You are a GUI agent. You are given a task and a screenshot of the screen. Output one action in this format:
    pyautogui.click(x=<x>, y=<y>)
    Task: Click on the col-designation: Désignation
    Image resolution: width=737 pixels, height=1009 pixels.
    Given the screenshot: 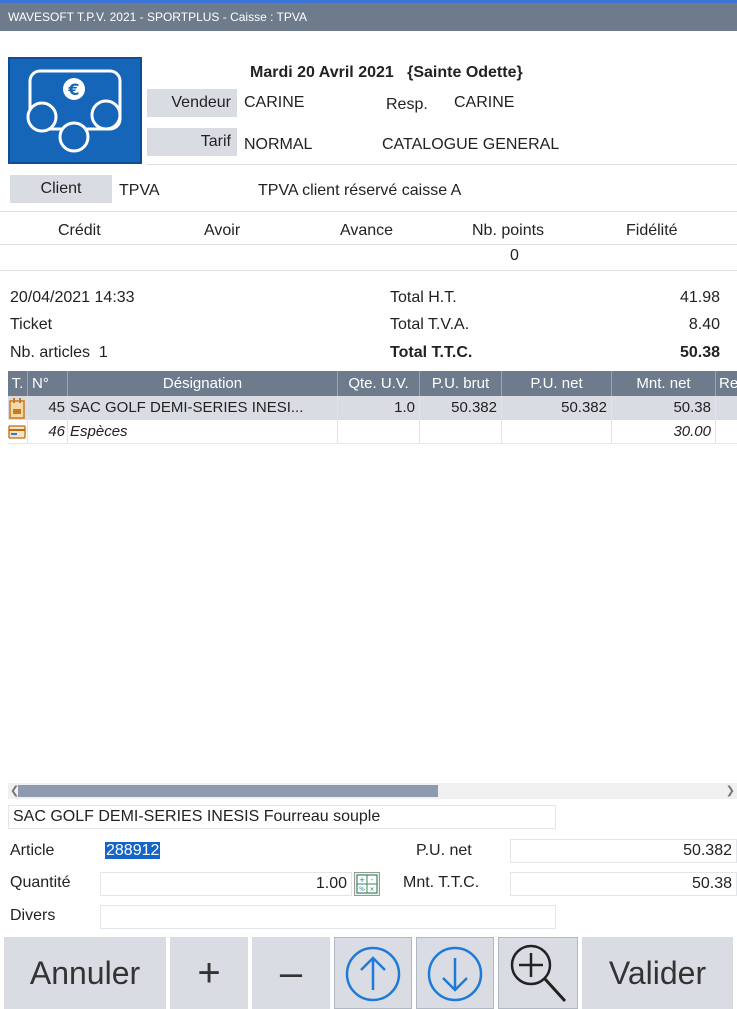 What is the action you would take?
    pyautogui.click(x=203, y=383)
    